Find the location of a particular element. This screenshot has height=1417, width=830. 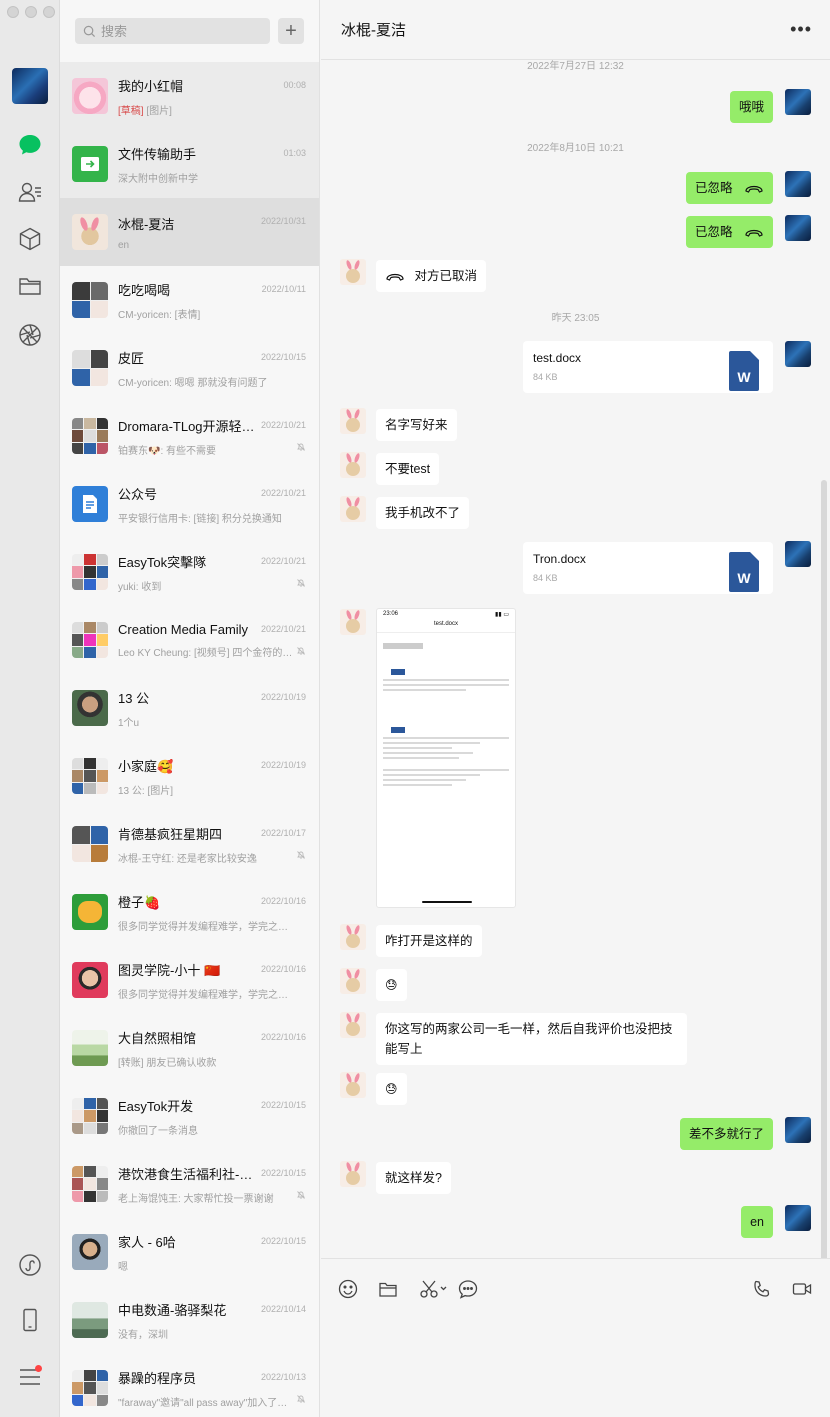

mute-bell-icon is located at coordinates (301, 447).